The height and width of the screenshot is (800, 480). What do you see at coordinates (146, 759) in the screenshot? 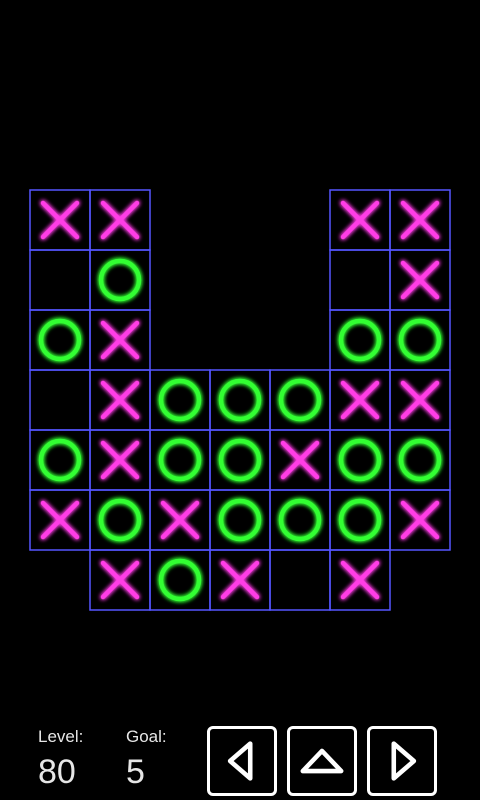
I see `goal-indicator: Goal: 5` at bounding box center [146, 759].